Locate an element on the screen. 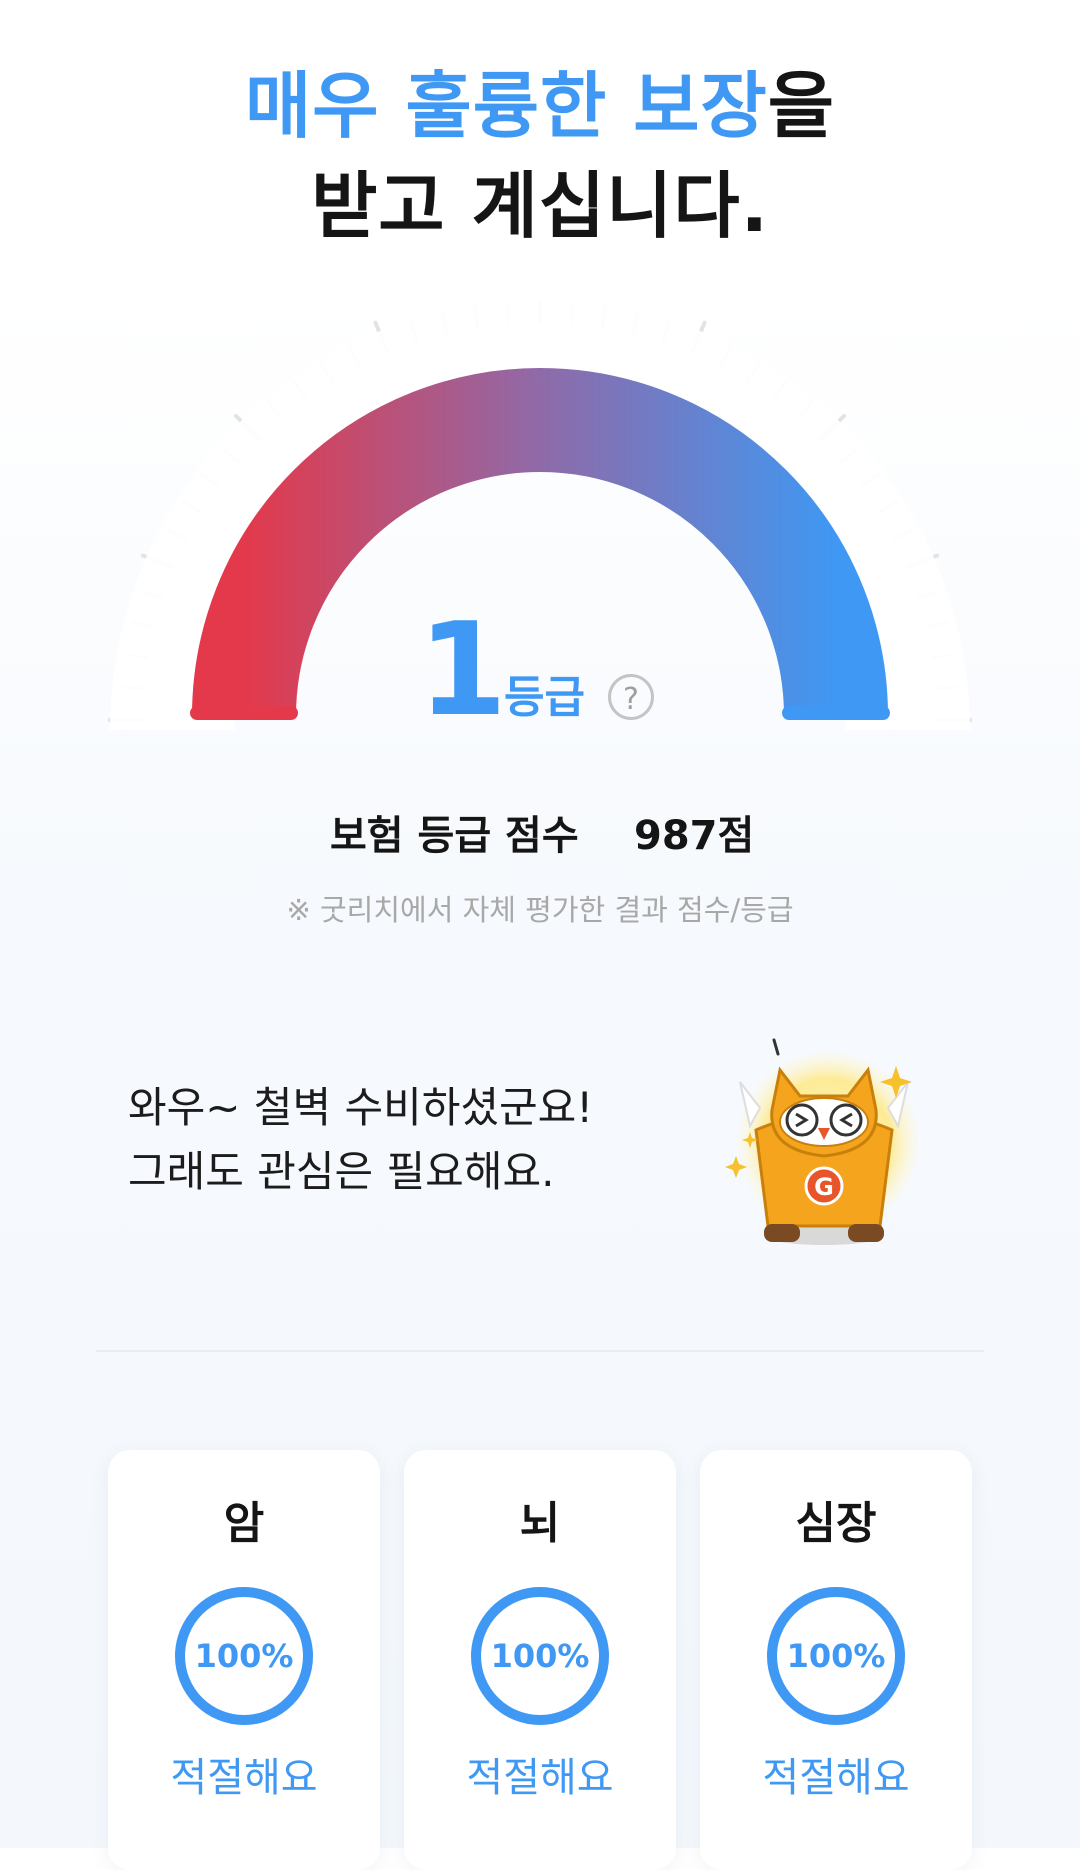 Image resolution: width=1080 pixels, height=1870 pixels. headline-line-1: 매우 훌륭한 보장을 is located at coordinates (540, 106).